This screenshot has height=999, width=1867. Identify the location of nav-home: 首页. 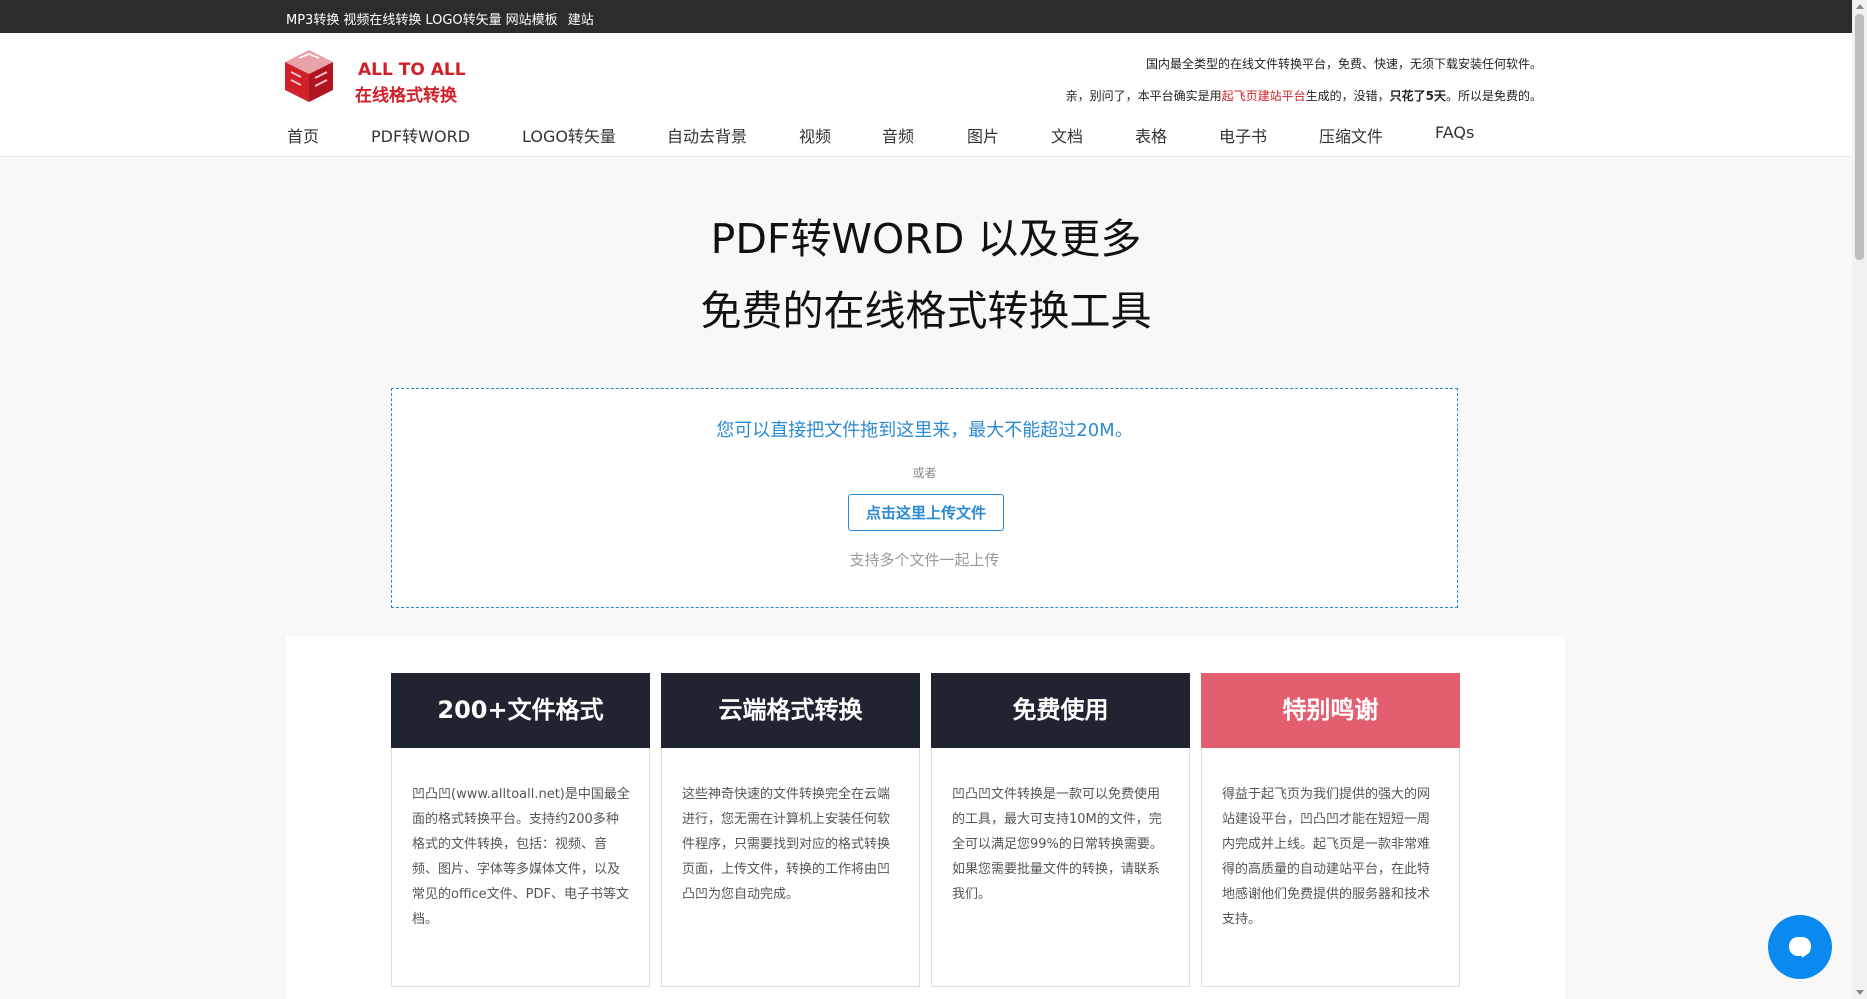
(303, 135).